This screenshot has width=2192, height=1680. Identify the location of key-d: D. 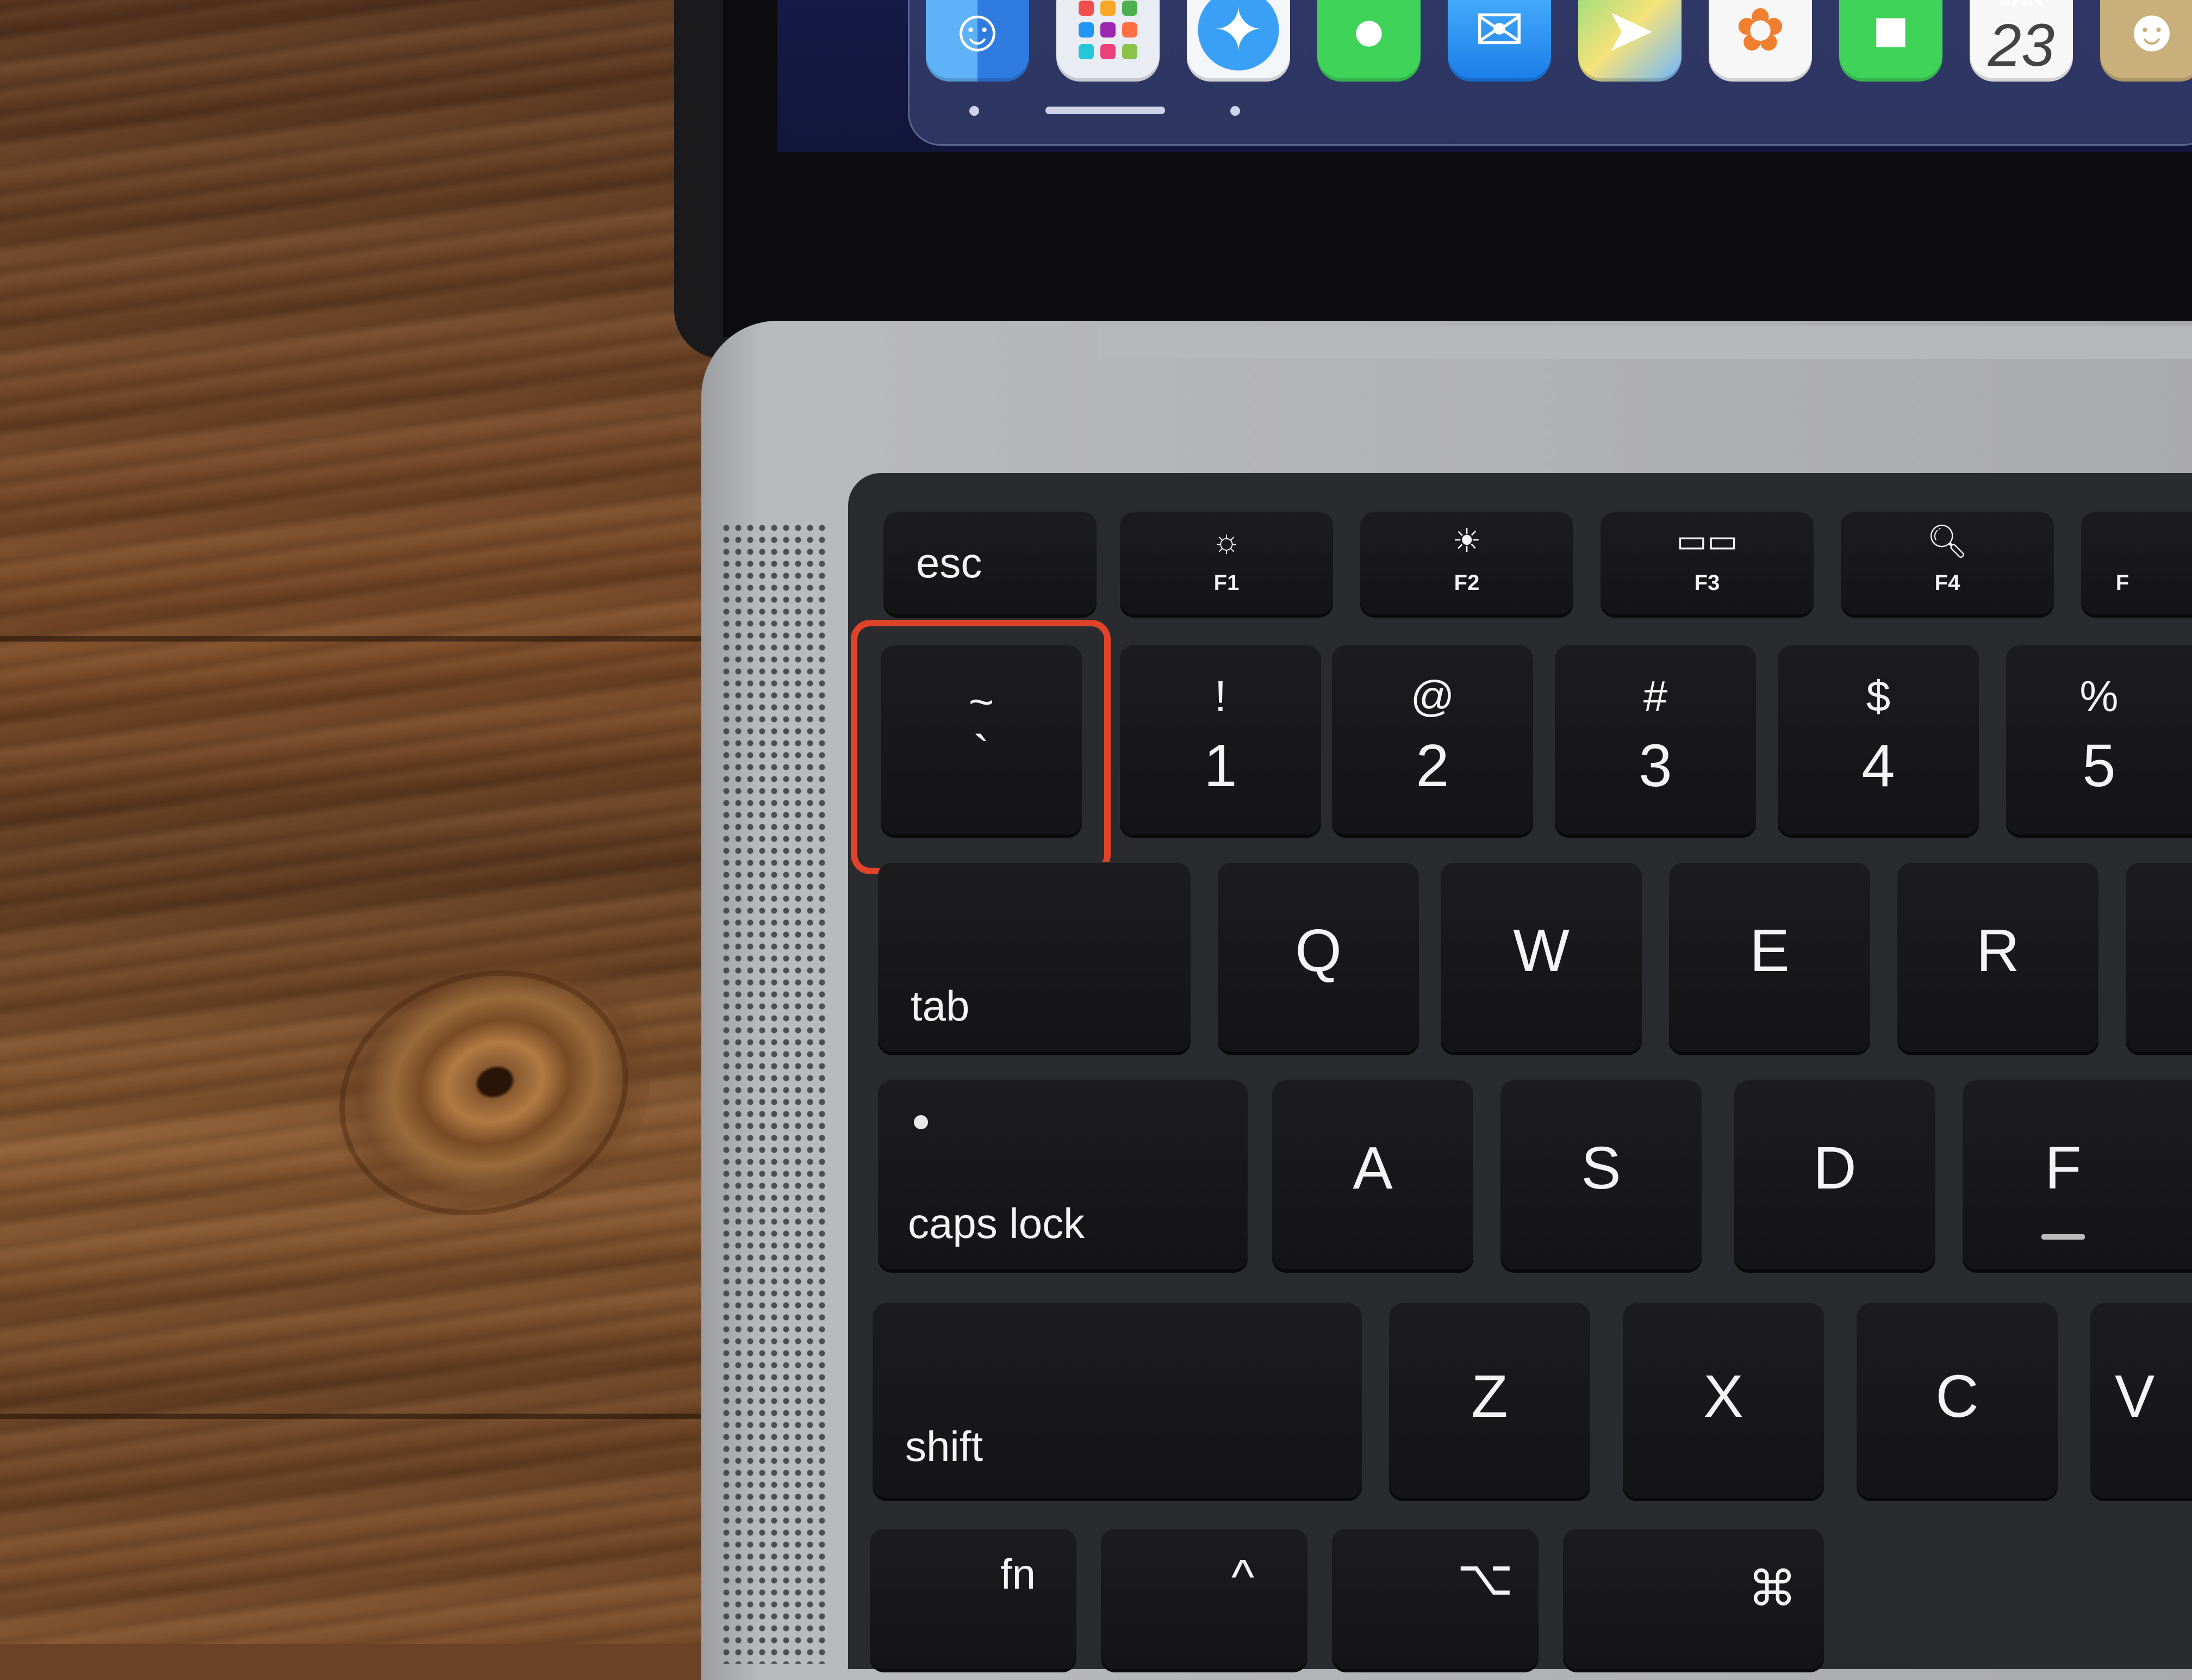
(1834, 1174).